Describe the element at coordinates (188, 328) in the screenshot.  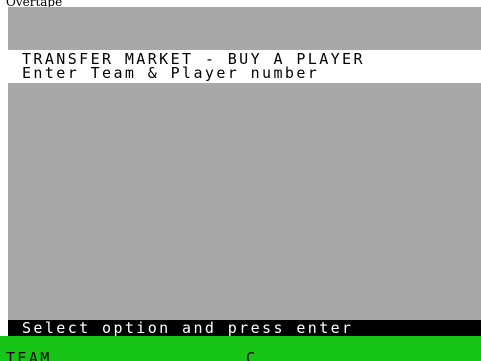
I see `prompt-text: Select option and press enter` at that location.